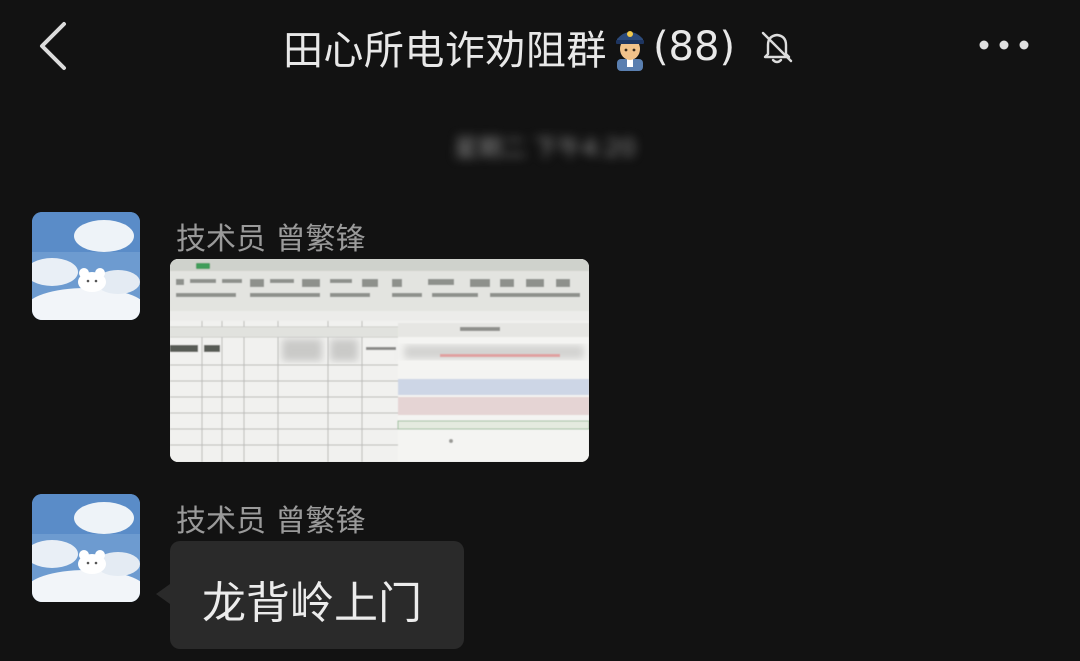 The width and height of the screenshot is (1080, 661). I want to click on message-timestamp: 星期二 下午4:20, so click(545, 148).